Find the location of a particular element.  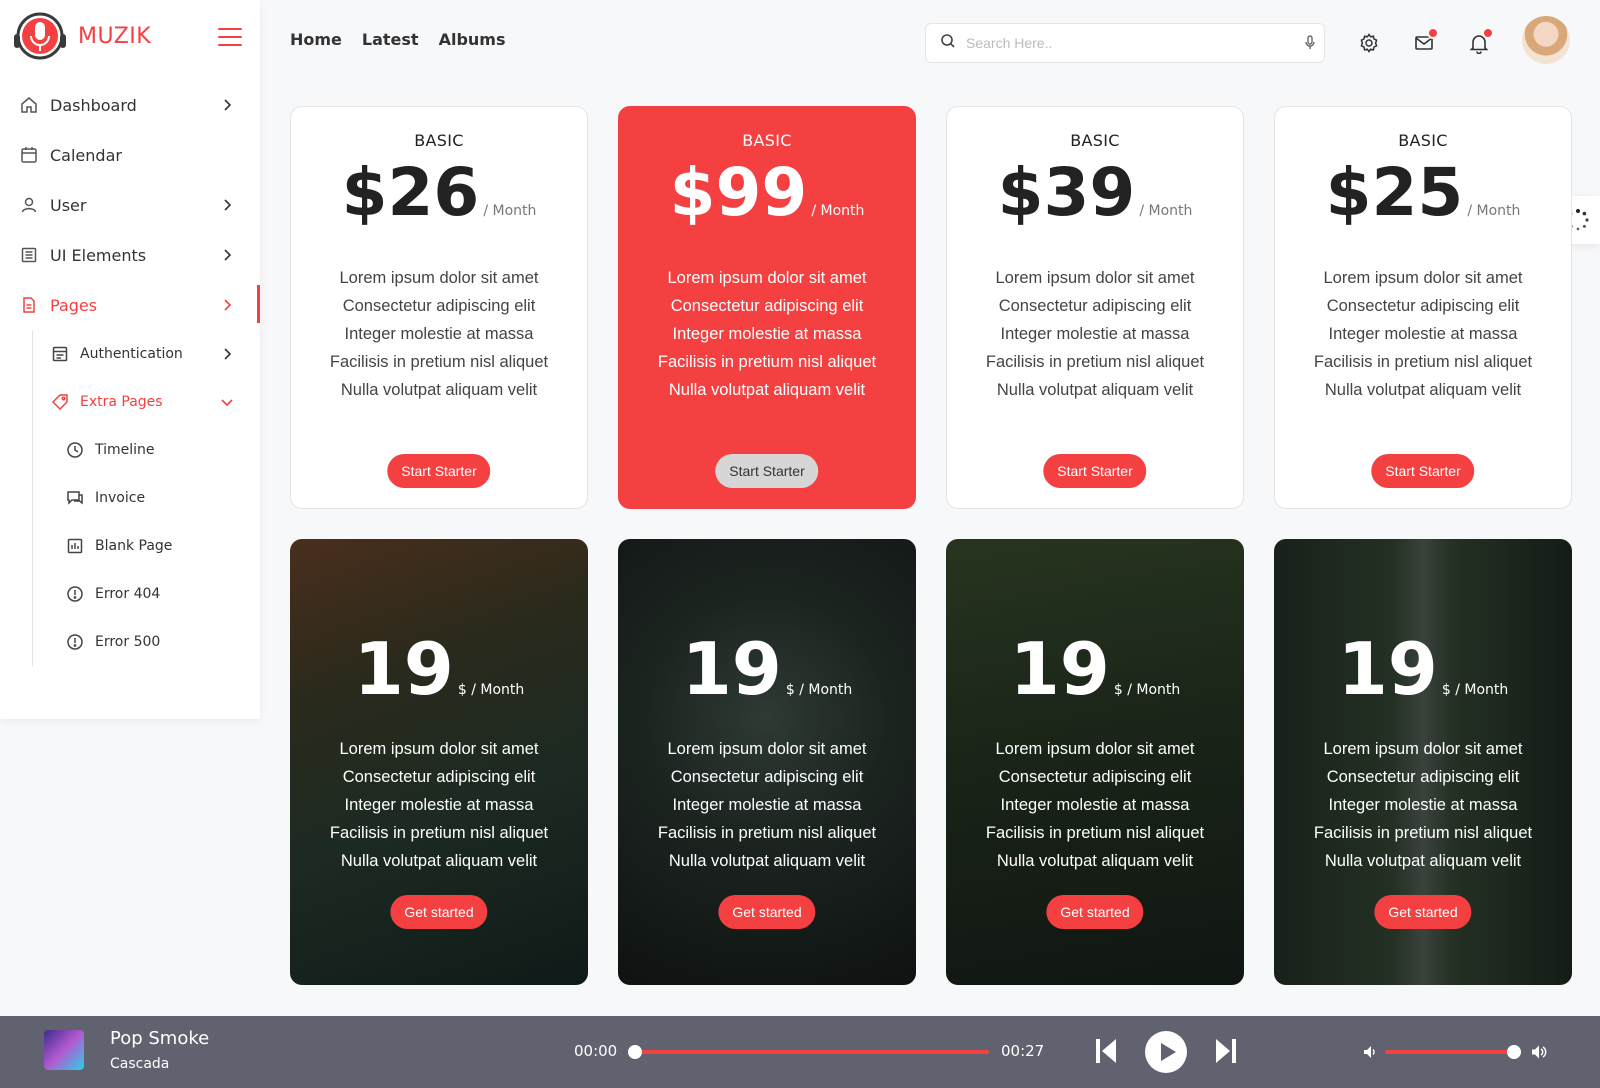

sidebar-item-label: Authentication is located at coordinates (131, 354).